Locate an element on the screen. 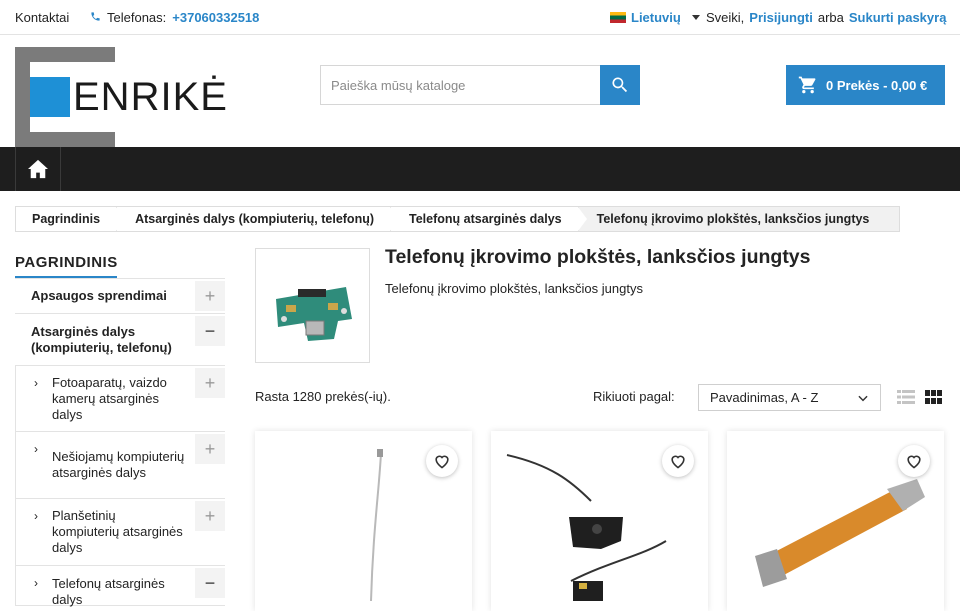  search-input is located at coordinates (460, 85).